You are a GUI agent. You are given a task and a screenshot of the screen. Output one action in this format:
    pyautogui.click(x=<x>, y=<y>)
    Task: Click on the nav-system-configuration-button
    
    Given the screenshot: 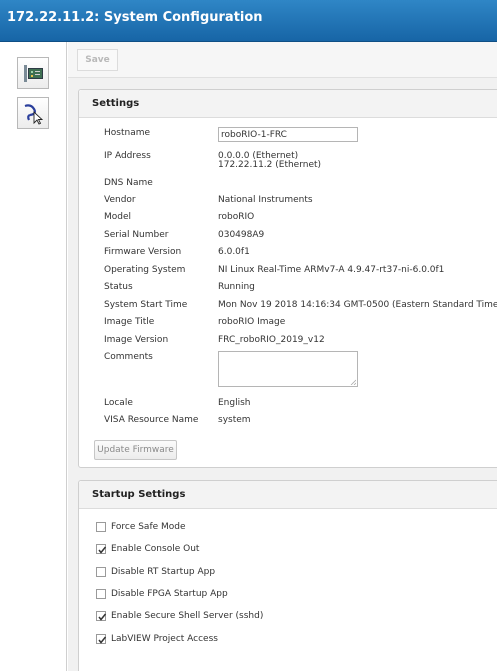 What is the action you would take?
    pyautogui.click(x=33, y=73)
    